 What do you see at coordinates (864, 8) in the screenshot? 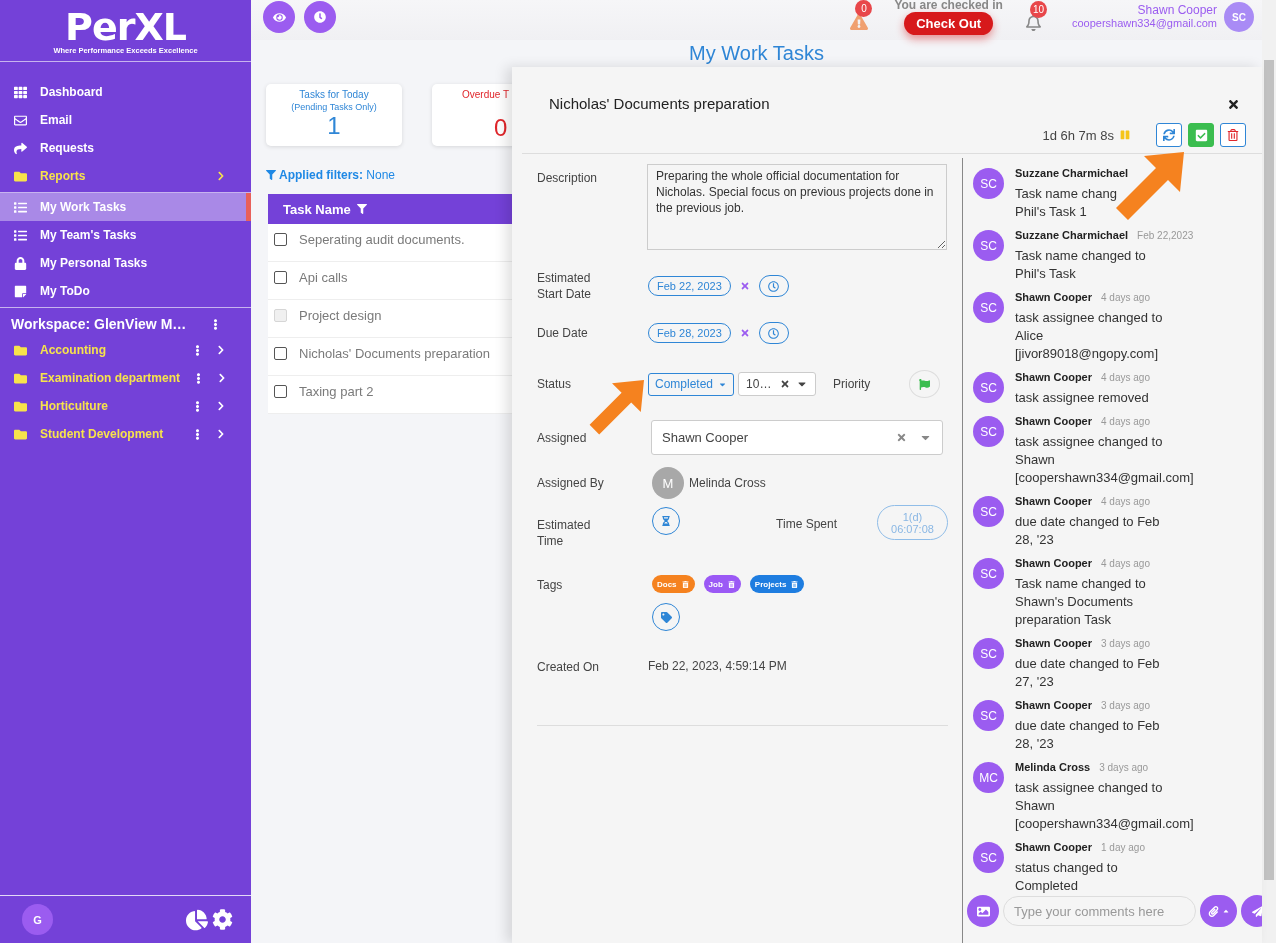
I see `alert-count: 0` at bounding box center [864, 8].